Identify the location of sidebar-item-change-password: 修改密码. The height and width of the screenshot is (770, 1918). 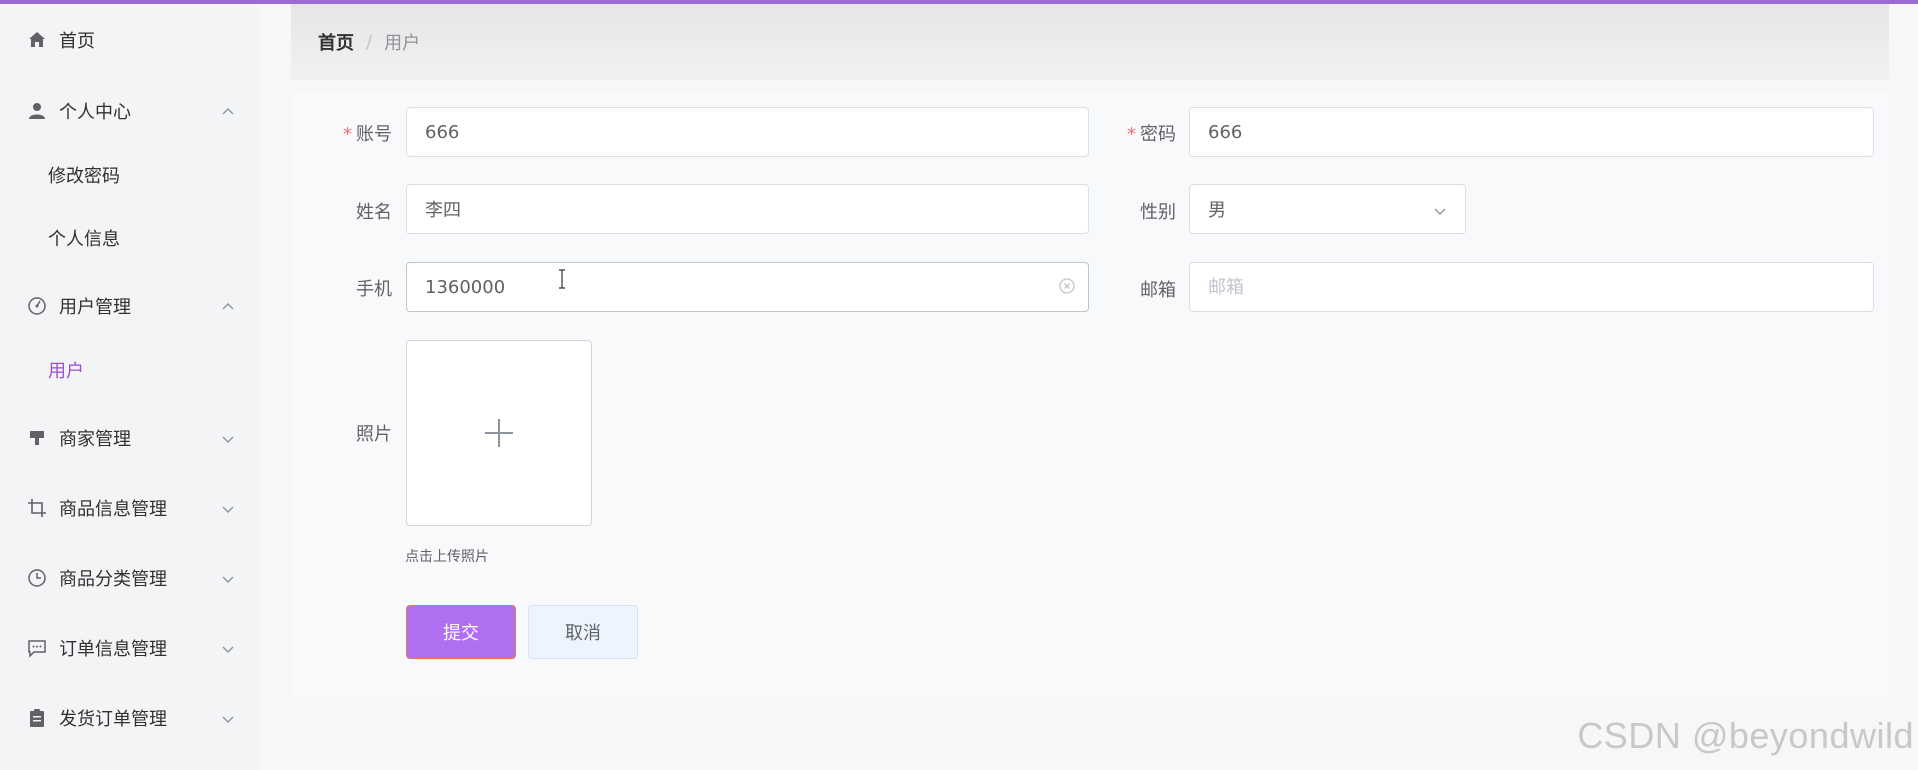
(130, 175).